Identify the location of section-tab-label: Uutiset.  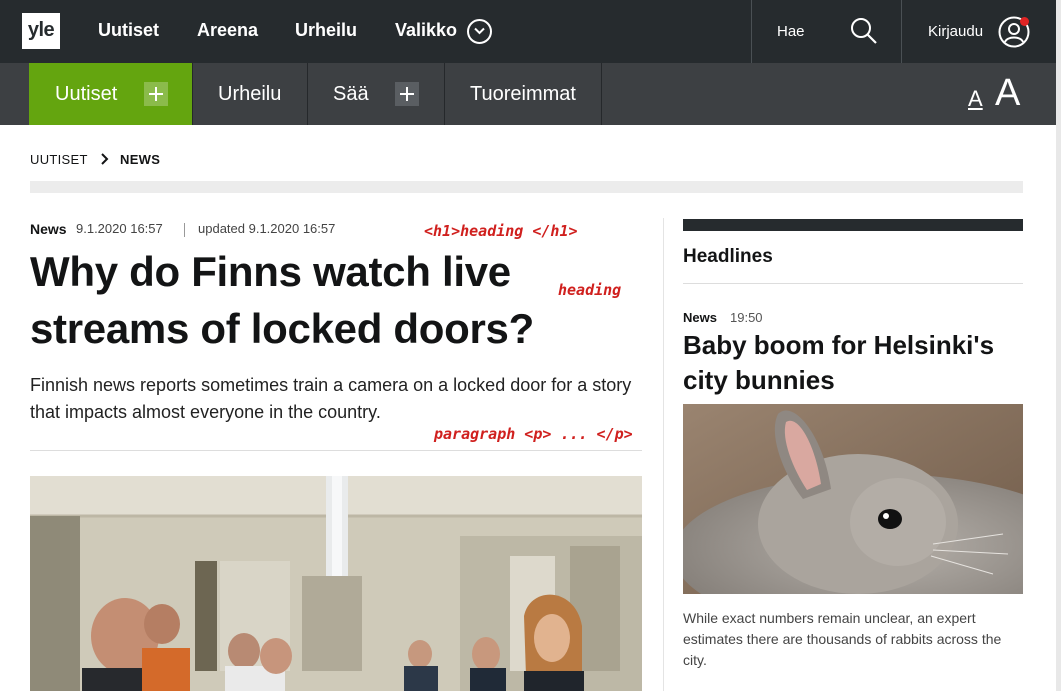
(86, 94).